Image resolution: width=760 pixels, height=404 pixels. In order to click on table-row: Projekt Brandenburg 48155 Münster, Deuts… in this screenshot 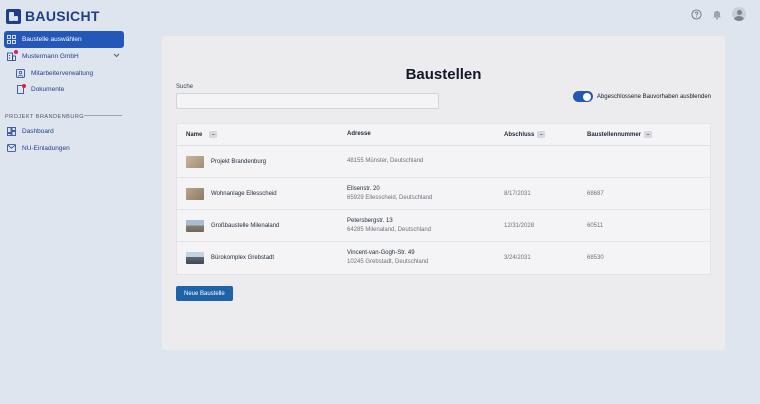, I will do `click(443, 162)`.